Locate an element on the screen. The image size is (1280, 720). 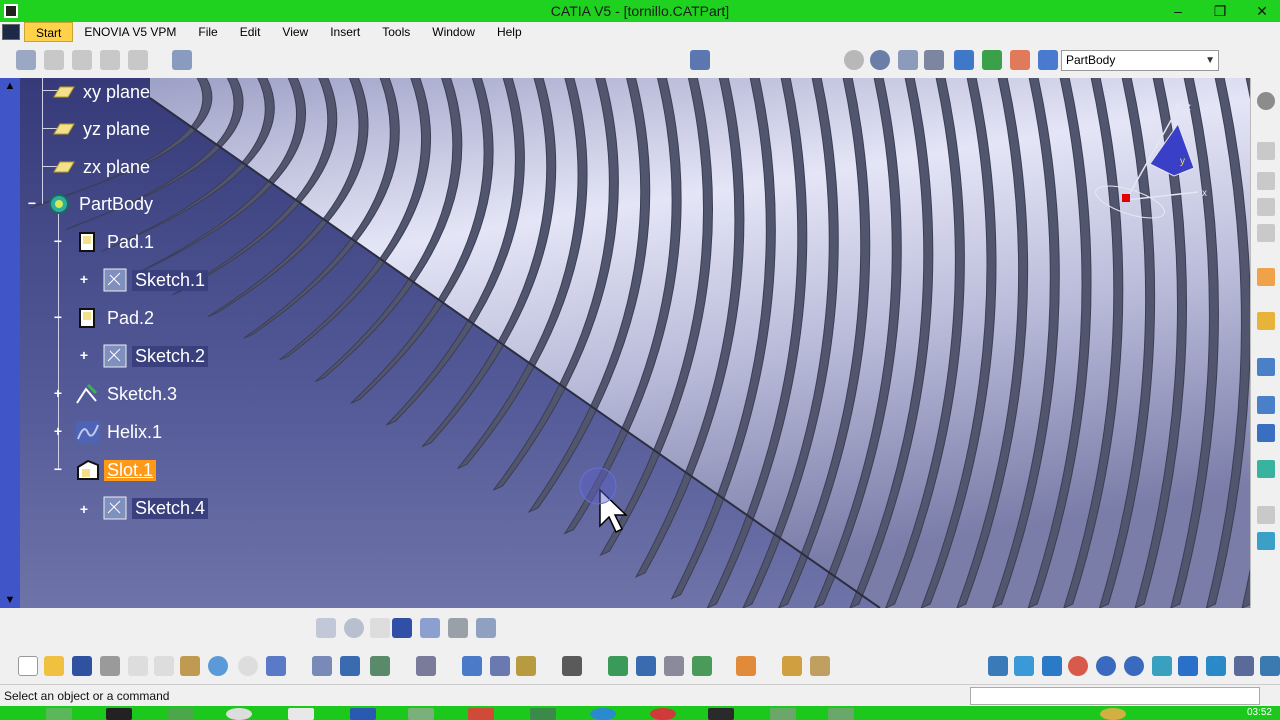
tree-item-pad1: Pad.1 is located at coordinates (115, 242).